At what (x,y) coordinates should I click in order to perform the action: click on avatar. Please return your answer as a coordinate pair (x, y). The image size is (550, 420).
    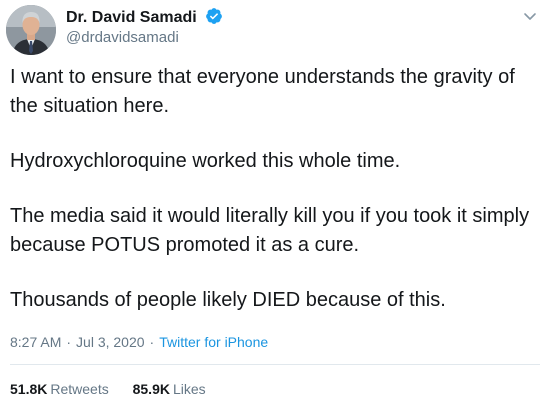
    Looking at the image, I should click on (31, 30).